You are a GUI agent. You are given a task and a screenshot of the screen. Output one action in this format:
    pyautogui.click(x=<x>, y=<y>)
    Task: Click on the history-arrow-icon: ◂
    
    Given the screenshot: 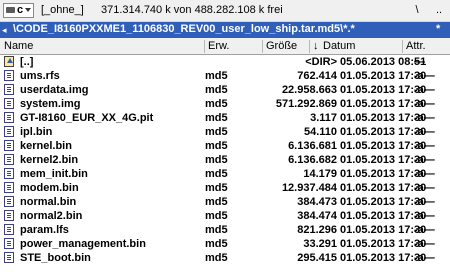 What is the action you would take?
    pyautogui.click(x=6, y=30)
    